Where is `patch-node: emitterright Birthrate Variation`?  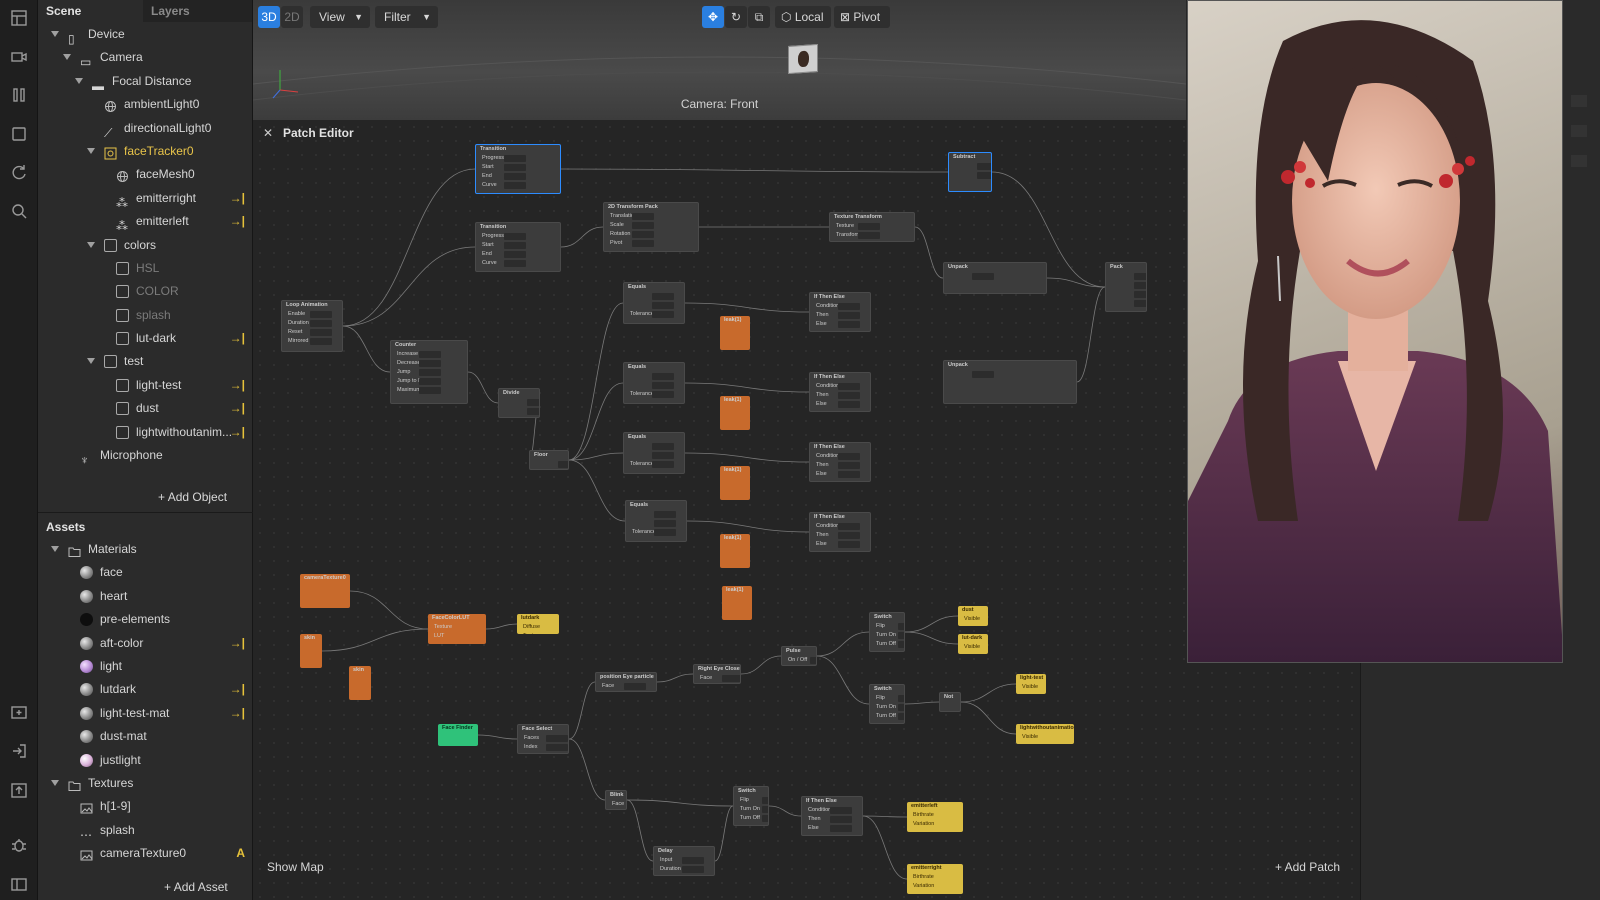 patch-node: emitterright Birthrate Variation is located at coordinates (935, 879).